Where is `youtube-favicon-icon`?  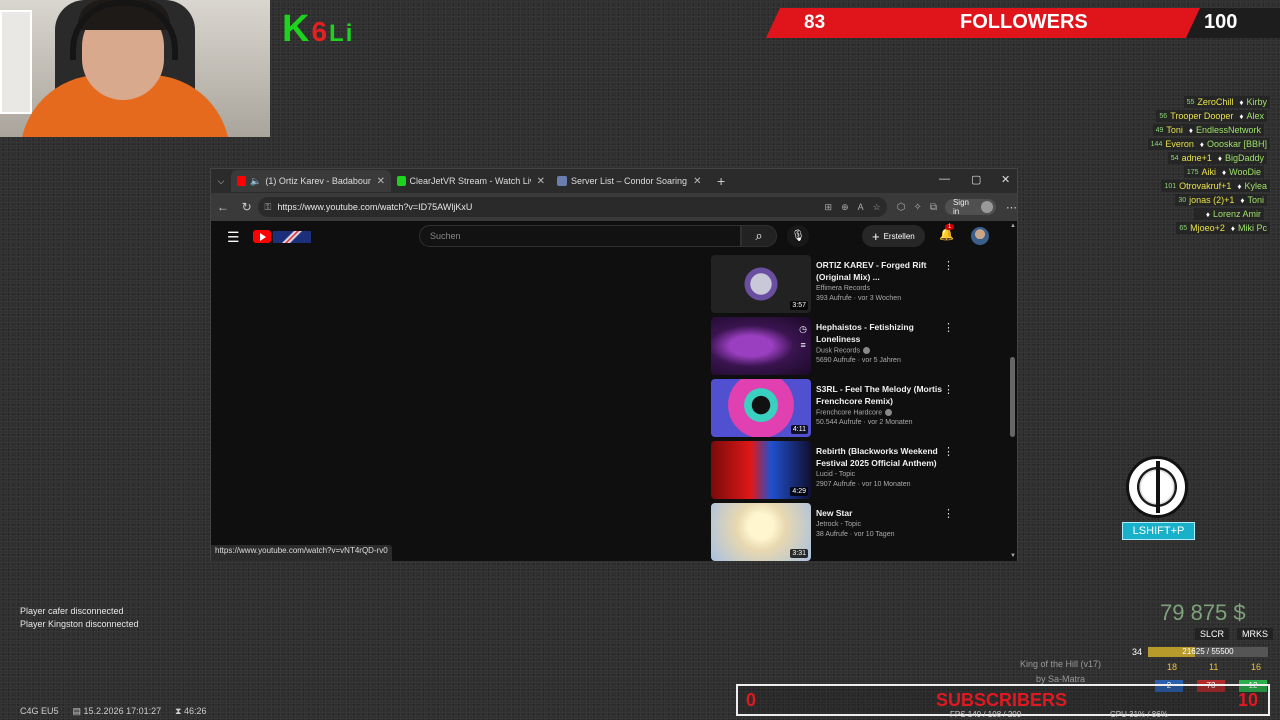
youtube-favicon-icon is located at coordinates (242, 181).